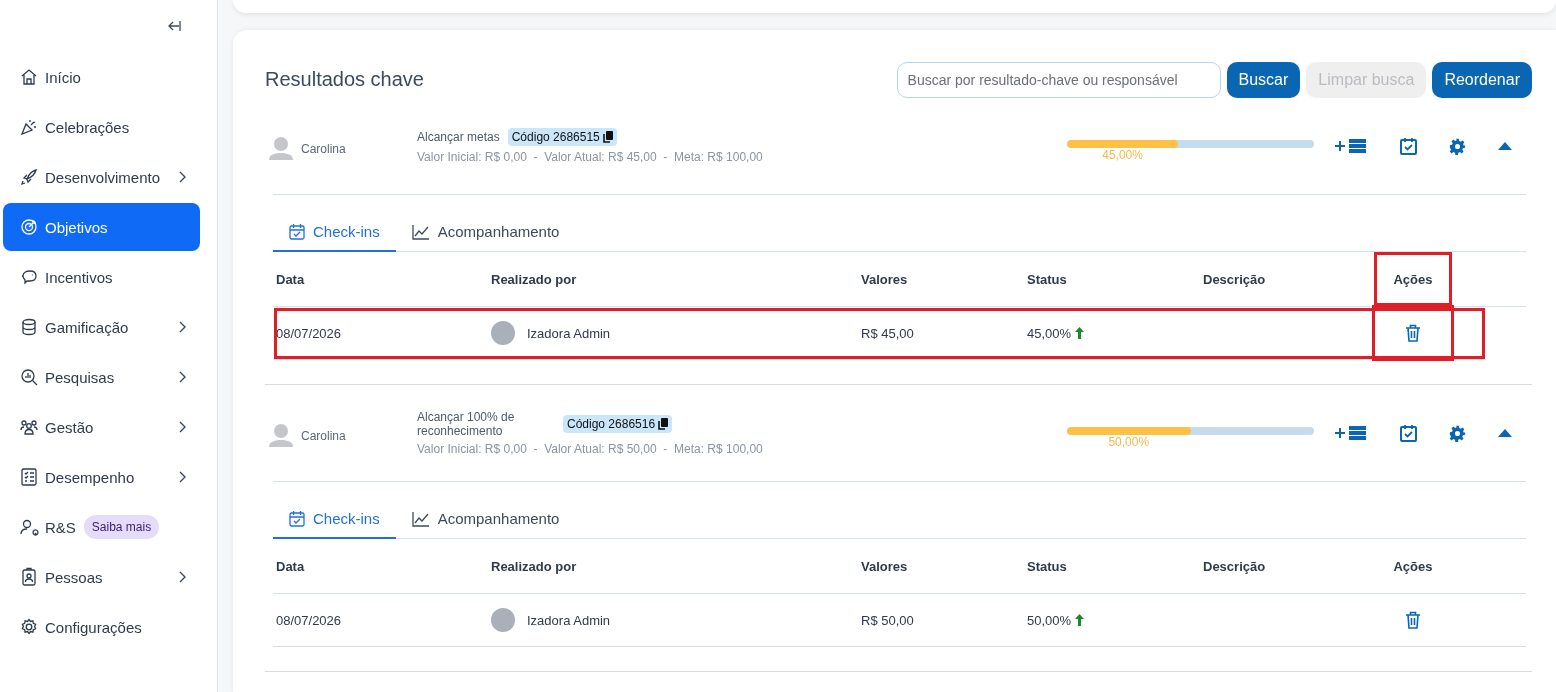 The width and height of the screenshot is (1556, 692). I want to click on collapse-sidebar-icon, so click(174, 26).